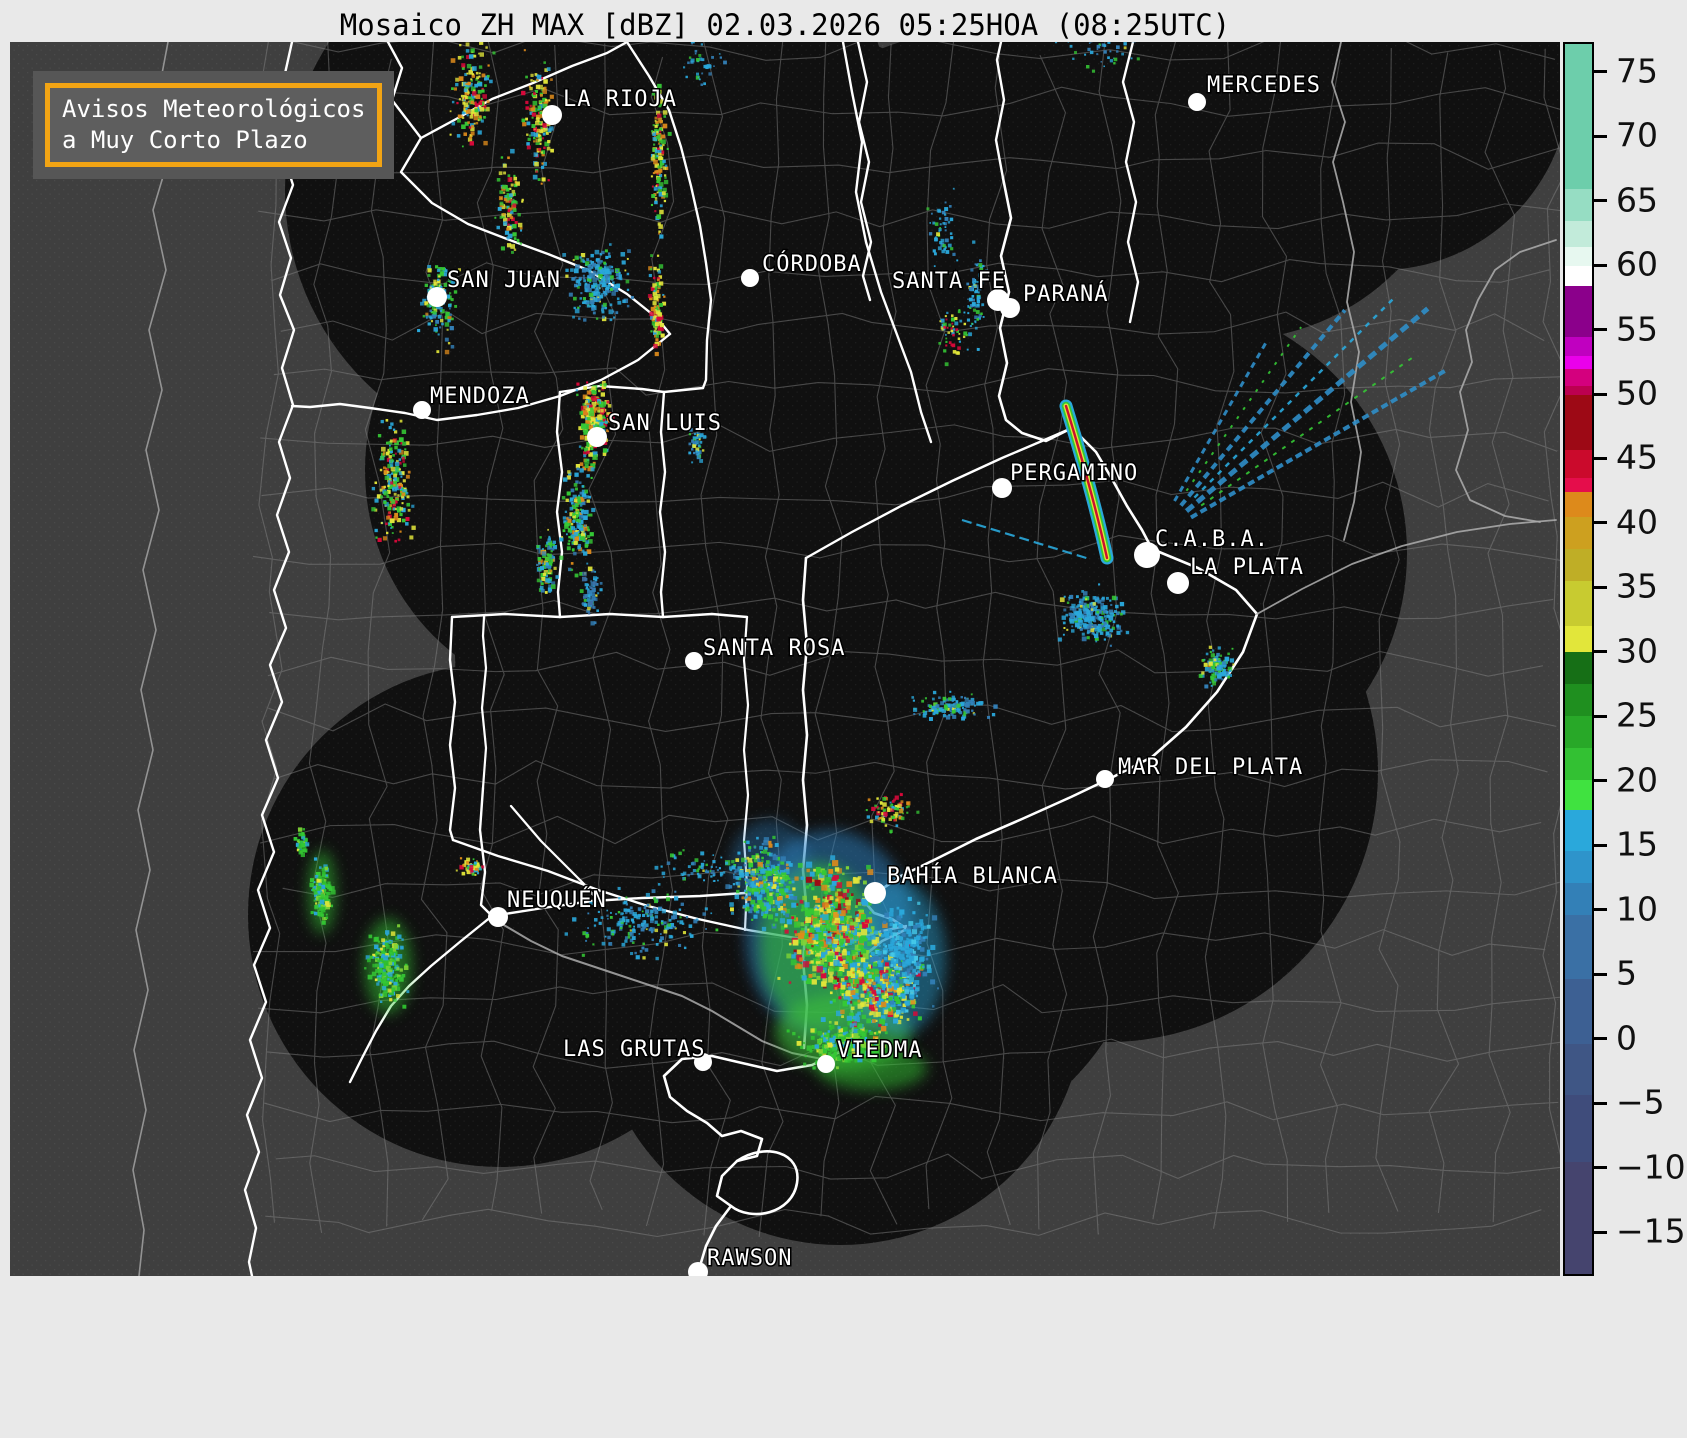 Image resolution: width=1687 pixels, height=1438 pixels. I want to click on city-label: CÓRDOBA, so click(812, 264).